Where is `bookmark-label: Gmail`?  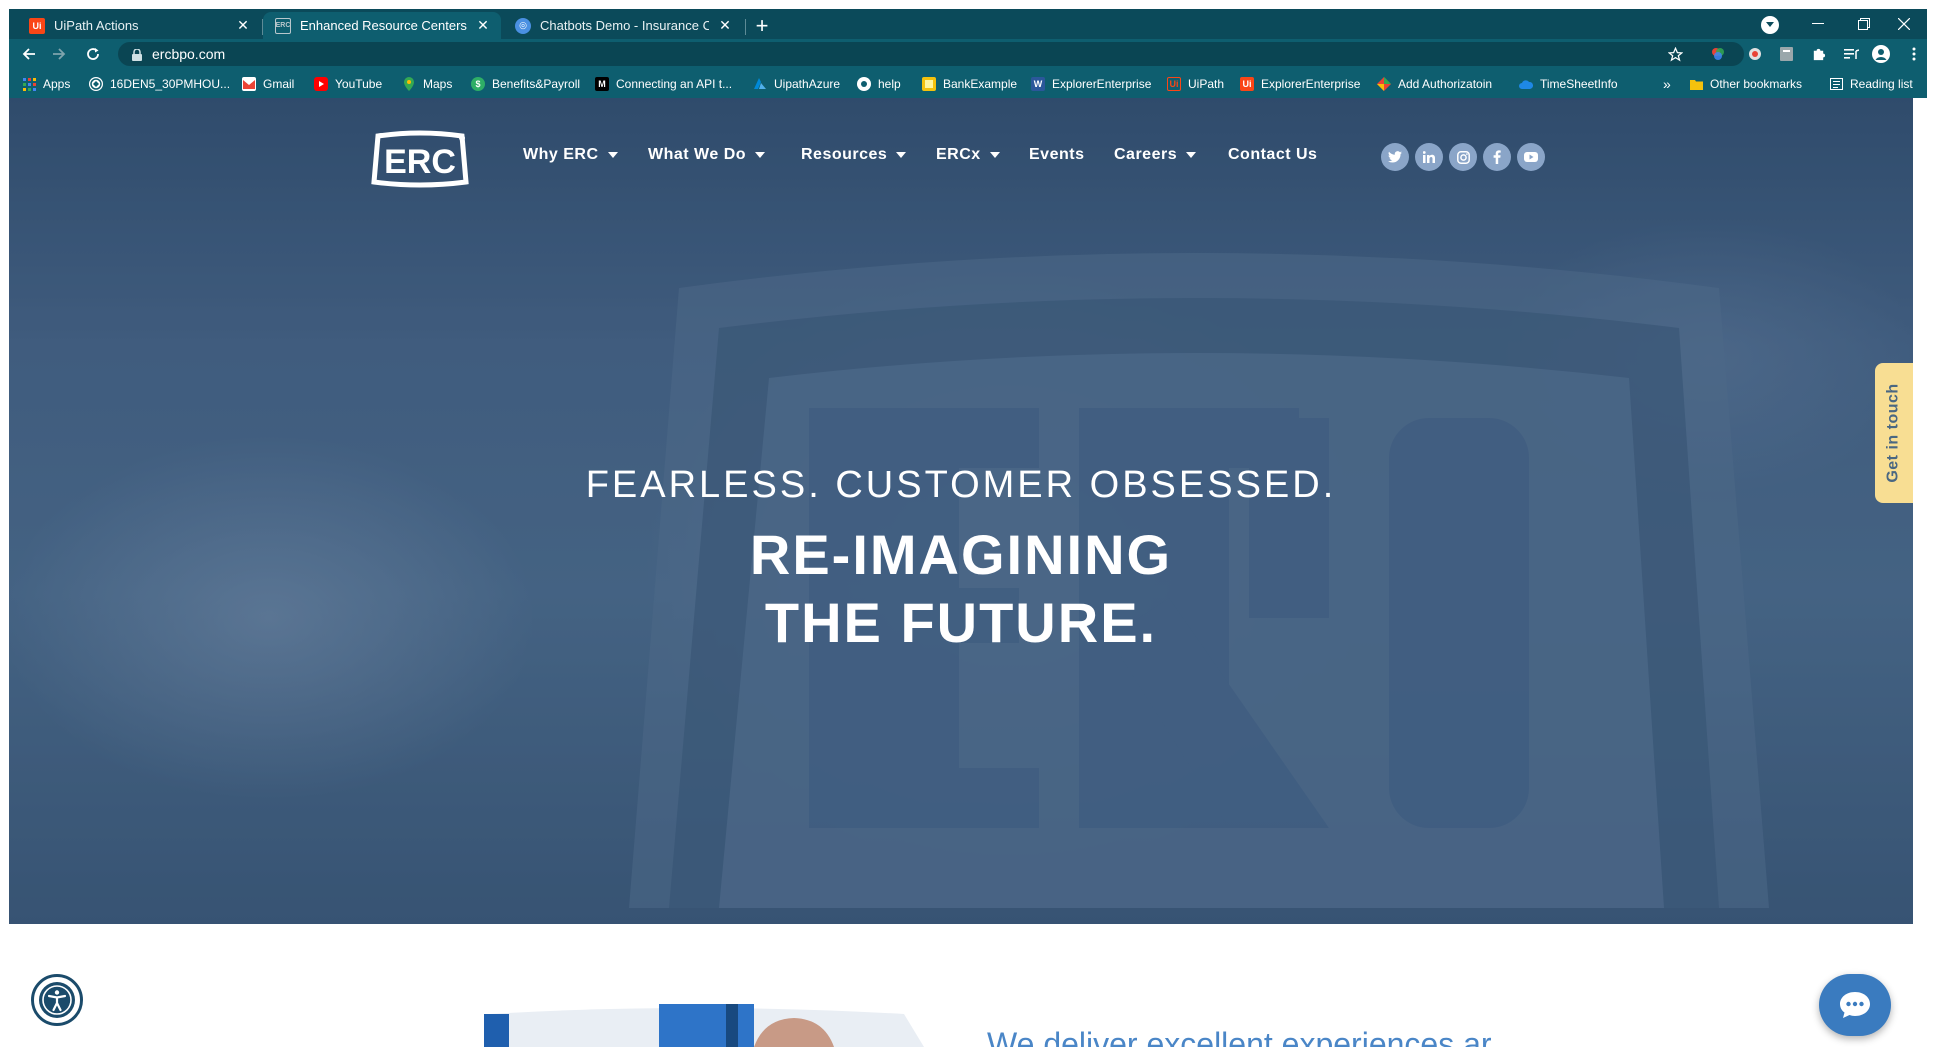
bookmark-label: Gmail is located at coordinates (279, 84).